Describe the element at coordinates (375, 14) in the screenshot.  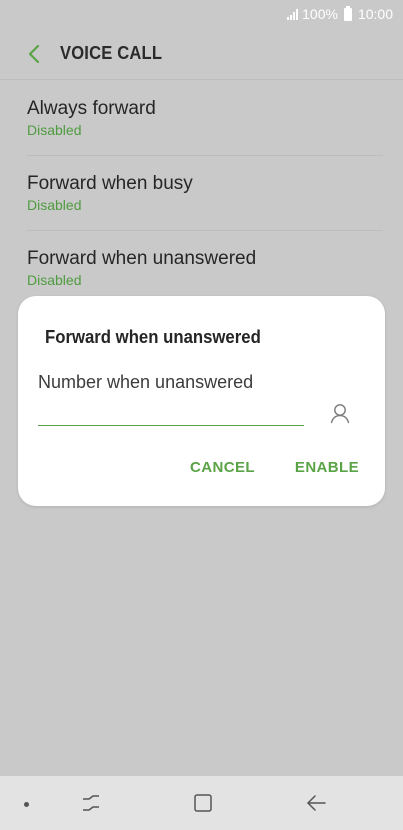
I see `clock: 10:00` at that location.